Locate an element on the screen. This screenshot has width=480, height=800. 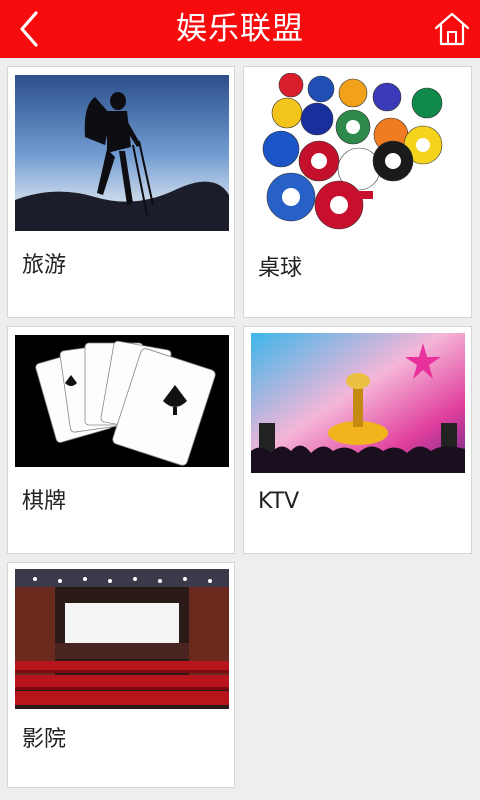
ktv-image is located at coordinates (358, 403).